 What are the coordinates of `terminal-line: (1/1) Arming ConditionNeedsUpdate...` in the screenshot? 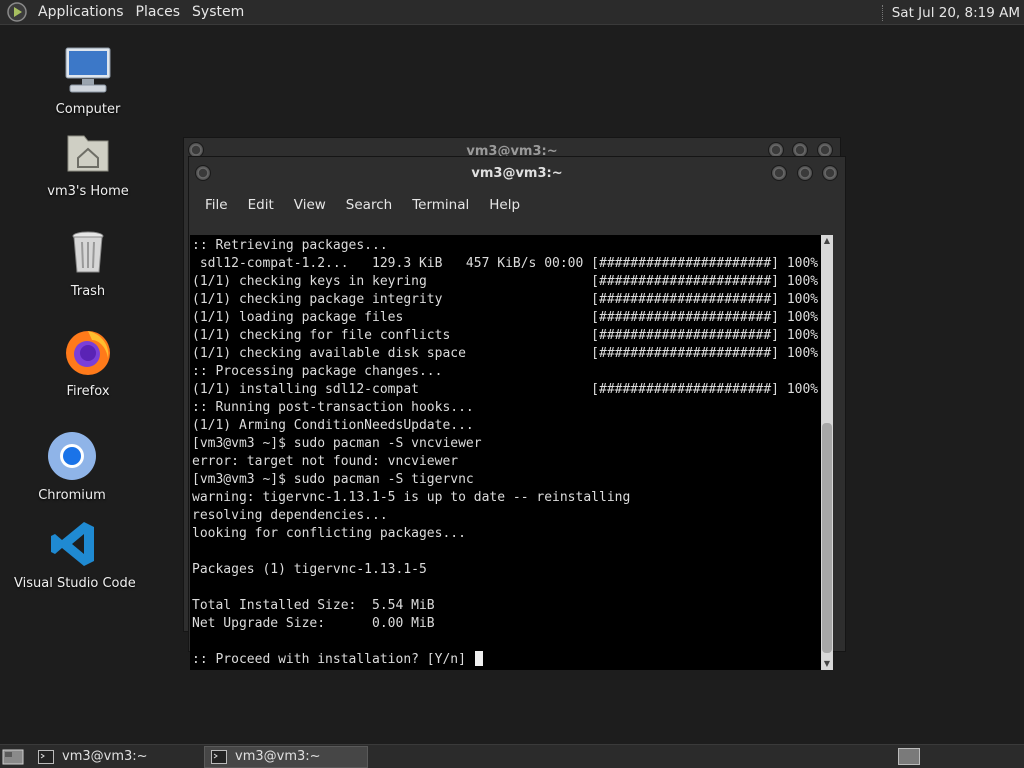 It's located at (333, 425).